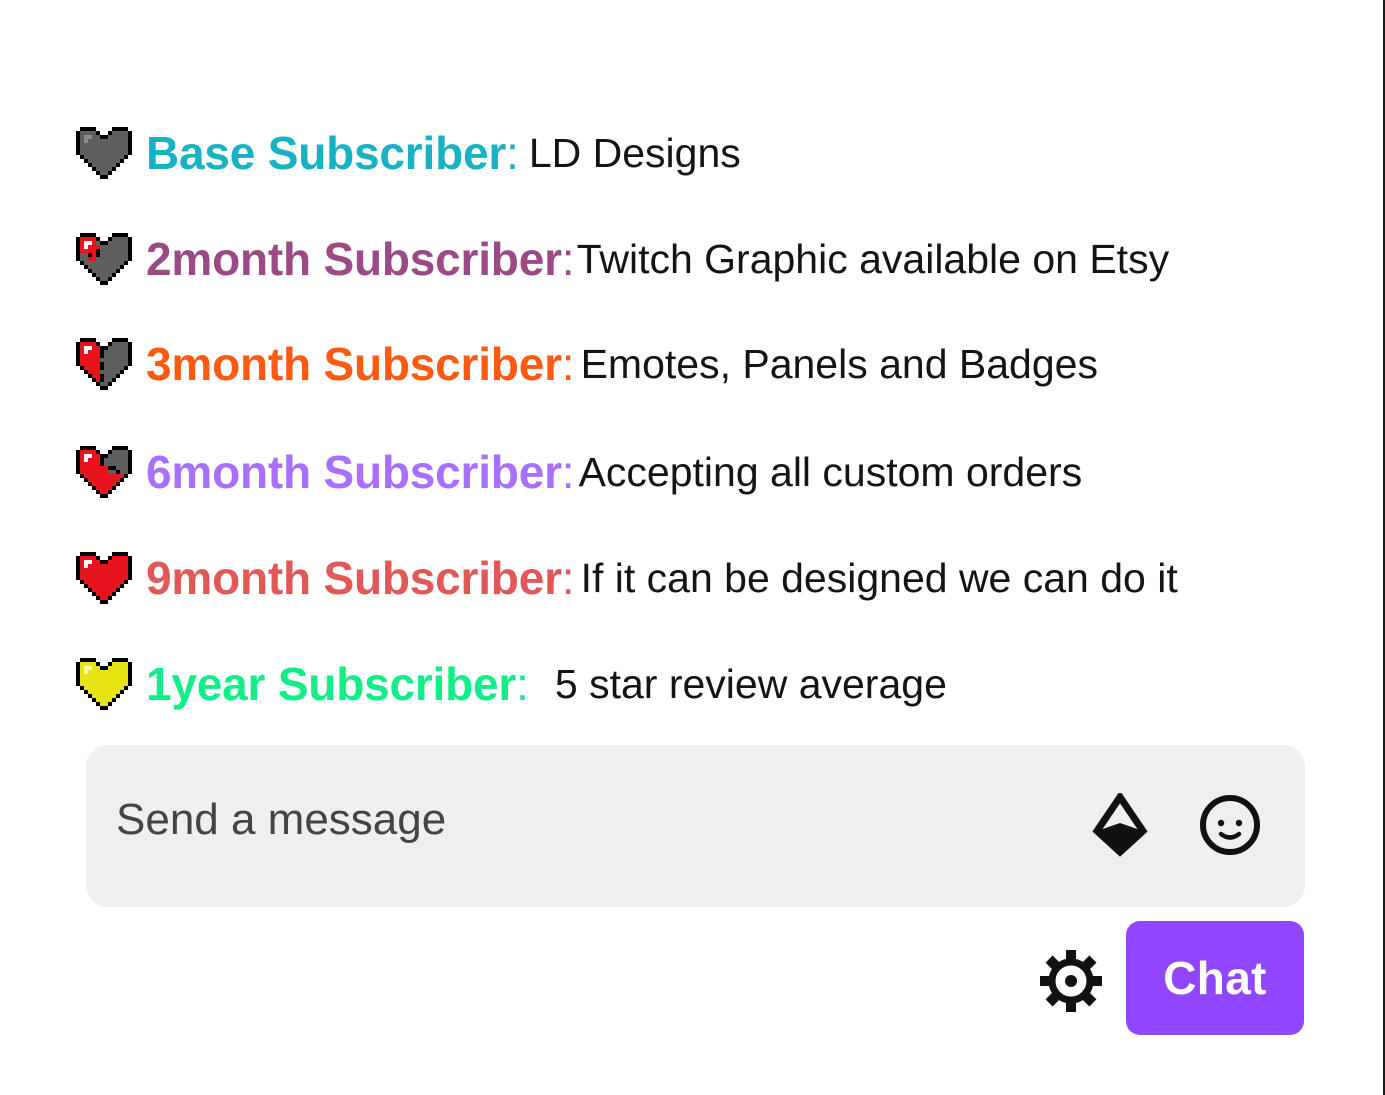 This screenshot has width=1385, height=1095. Describe the element at coordinates (634, 152) in the screenshot. I see `message-text: LD Designs` at that location.